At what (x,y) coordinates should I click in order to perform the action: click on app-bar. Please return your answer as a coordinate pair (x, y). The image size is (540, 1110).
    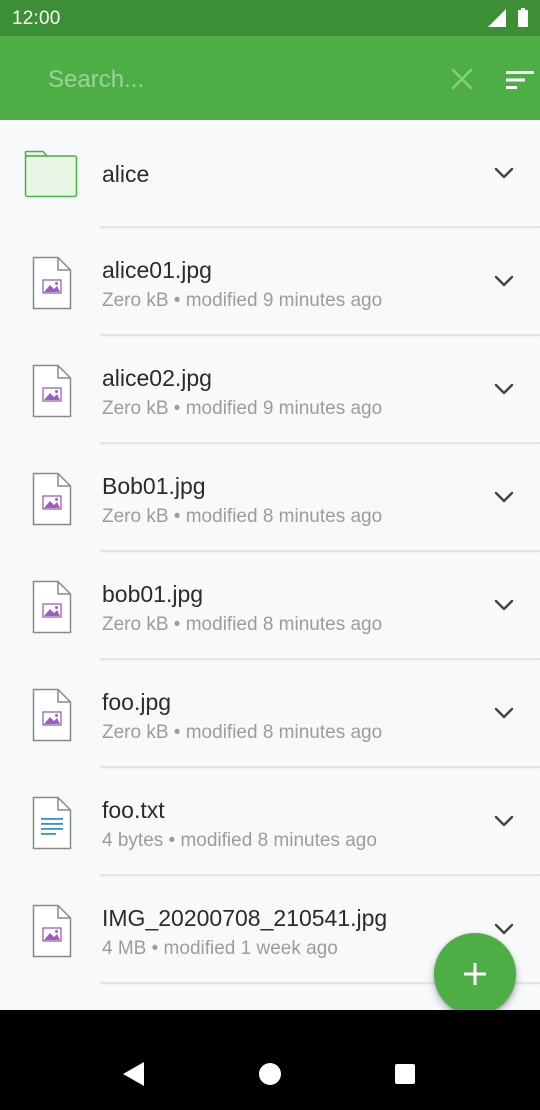
    Looking at the image, I should click on (270, 78).